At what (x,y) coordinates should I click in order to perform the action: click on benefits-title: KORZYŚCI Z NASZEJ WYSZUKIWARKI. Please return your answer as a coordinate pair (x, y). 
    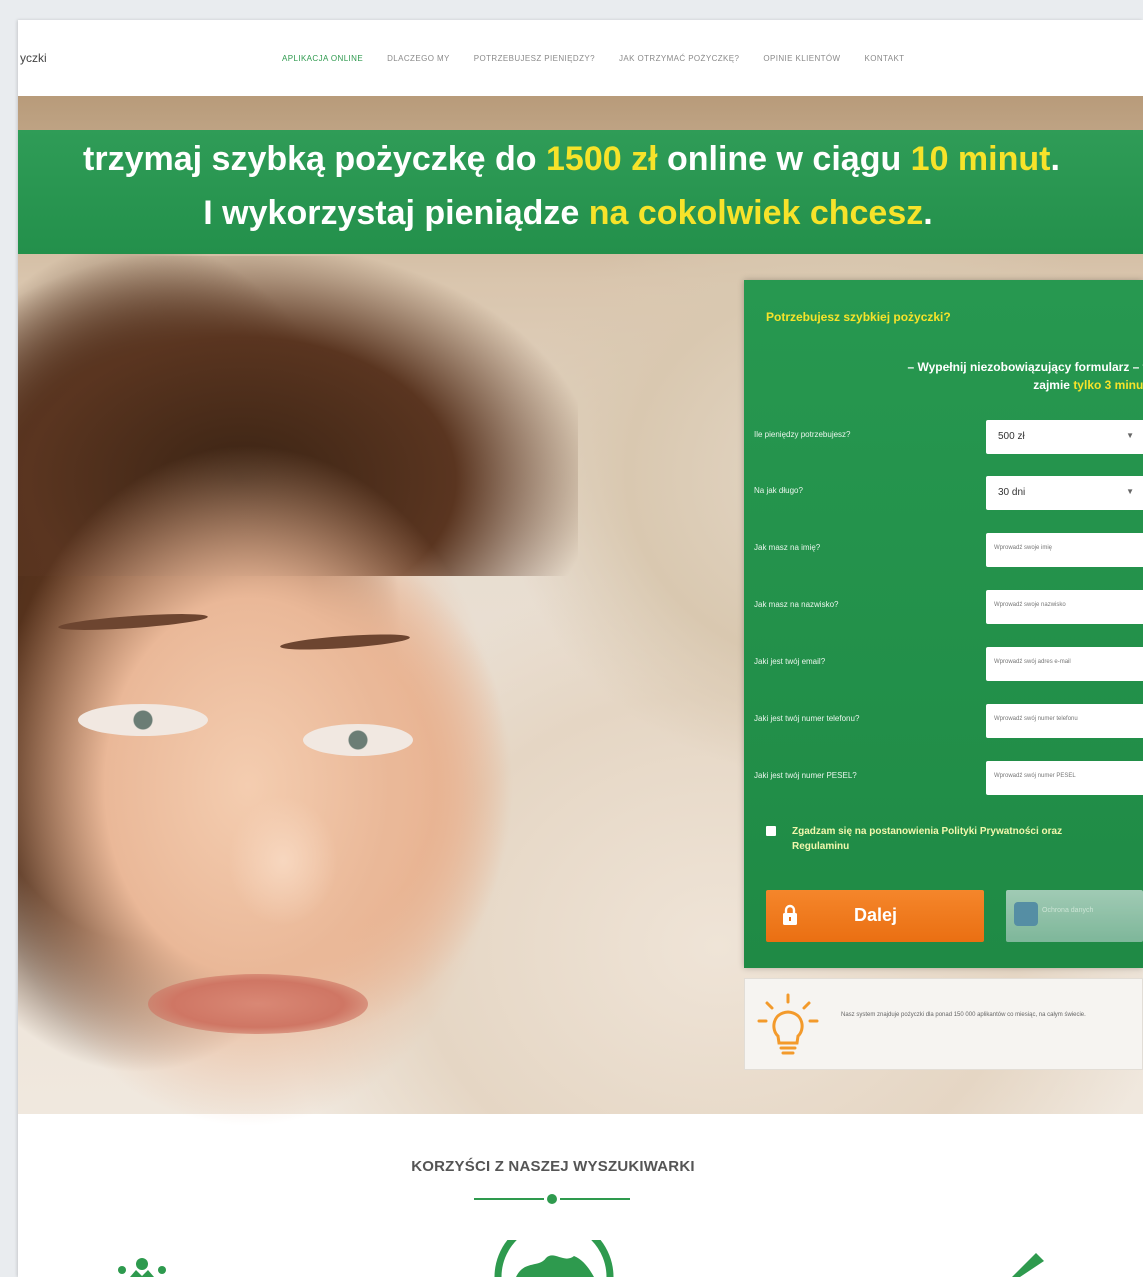
    Looking at the image, I should click on (553, 1166).